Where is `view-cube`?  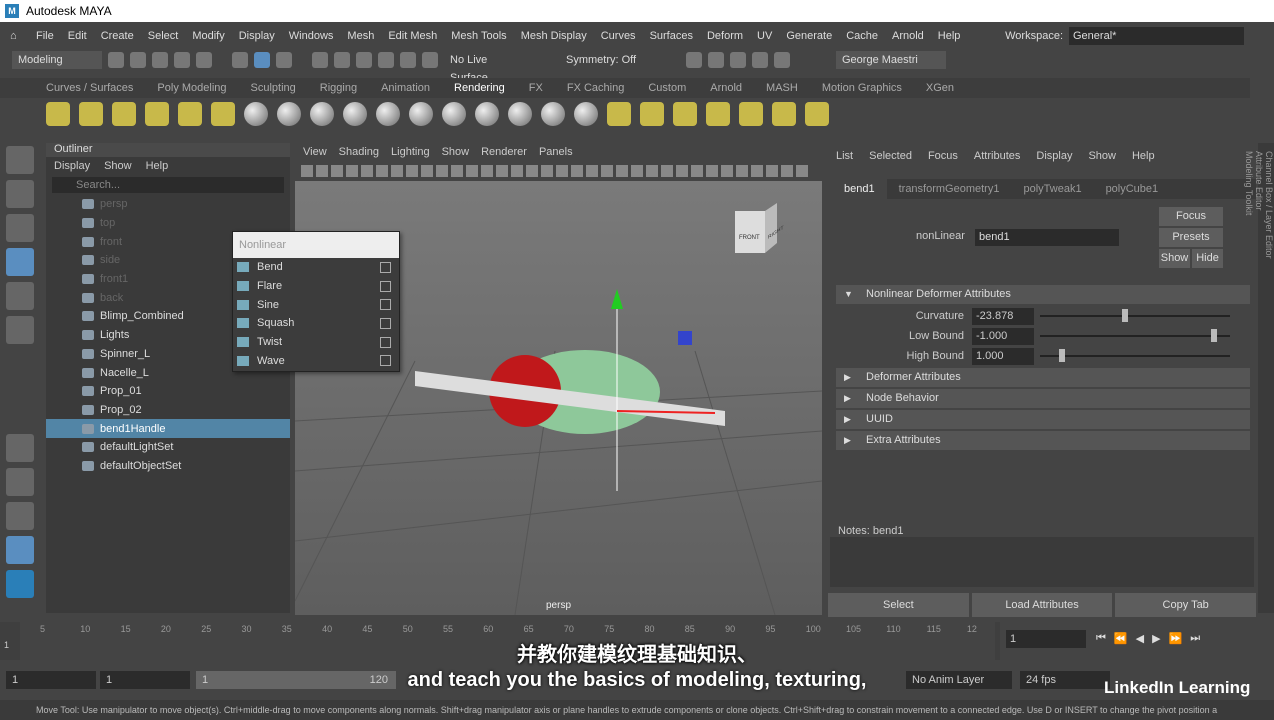
view-cube is located at coordinates (756, 228).